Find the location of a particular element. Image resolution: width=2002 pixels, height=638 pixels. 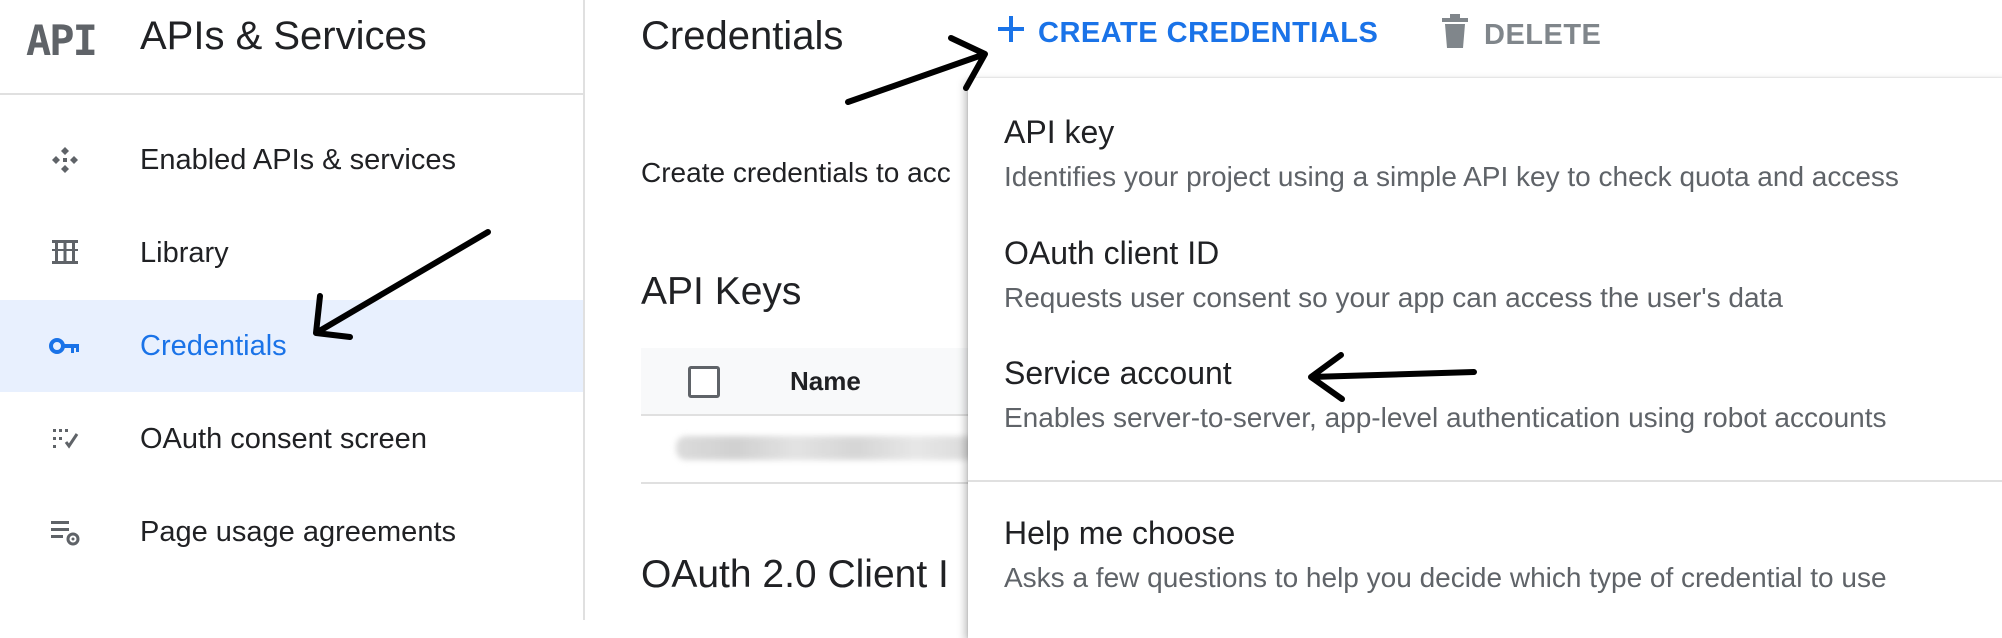

page-title: Credentials is located at coordinates (742, 36).